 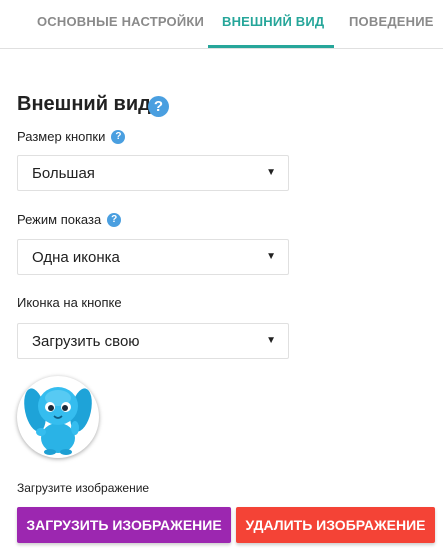 What do you see at coordinates (153, 257) in the screenshot?
I see `display-mode-select: Одна иконка ▼` at bounding box center [153, 257].